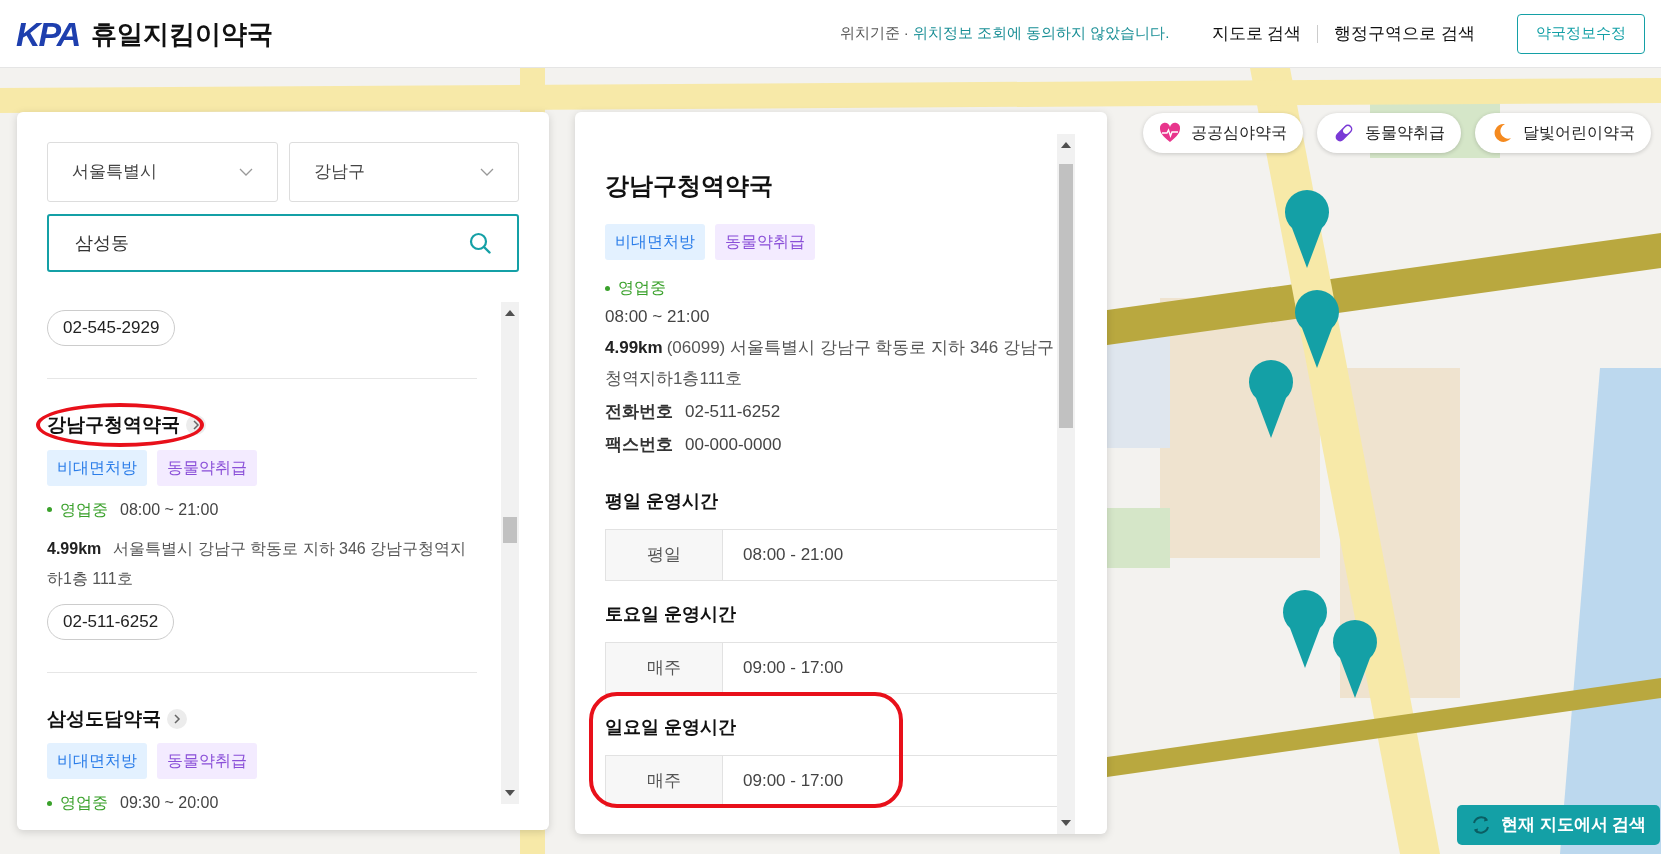 This screenshot has width=1661, height=854. What do you see at coordinates (162, 172) in the screenshot?
I see `dropdown: 서울특별시` at bounding box center [162, 172].